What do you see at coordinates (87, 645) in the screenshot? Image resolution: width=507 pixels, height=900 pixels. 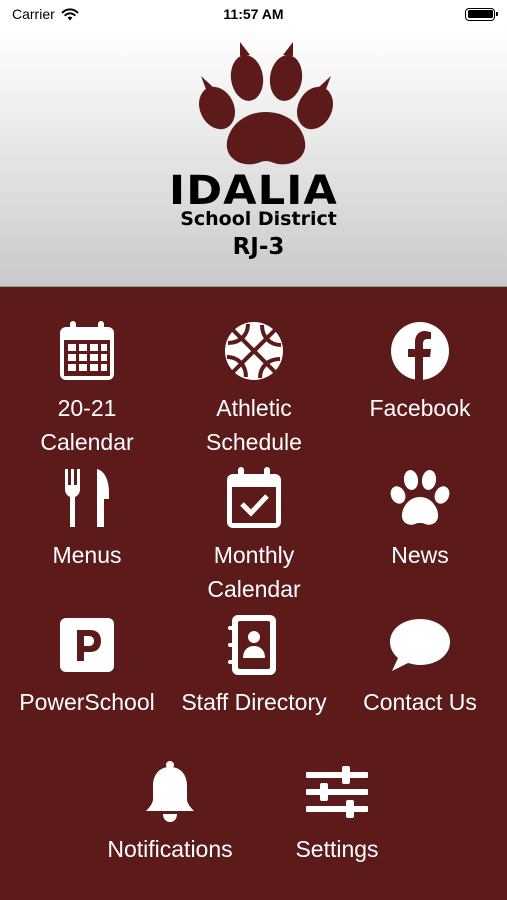 I see `powerschool-icon` at bounding box center [87, 645].